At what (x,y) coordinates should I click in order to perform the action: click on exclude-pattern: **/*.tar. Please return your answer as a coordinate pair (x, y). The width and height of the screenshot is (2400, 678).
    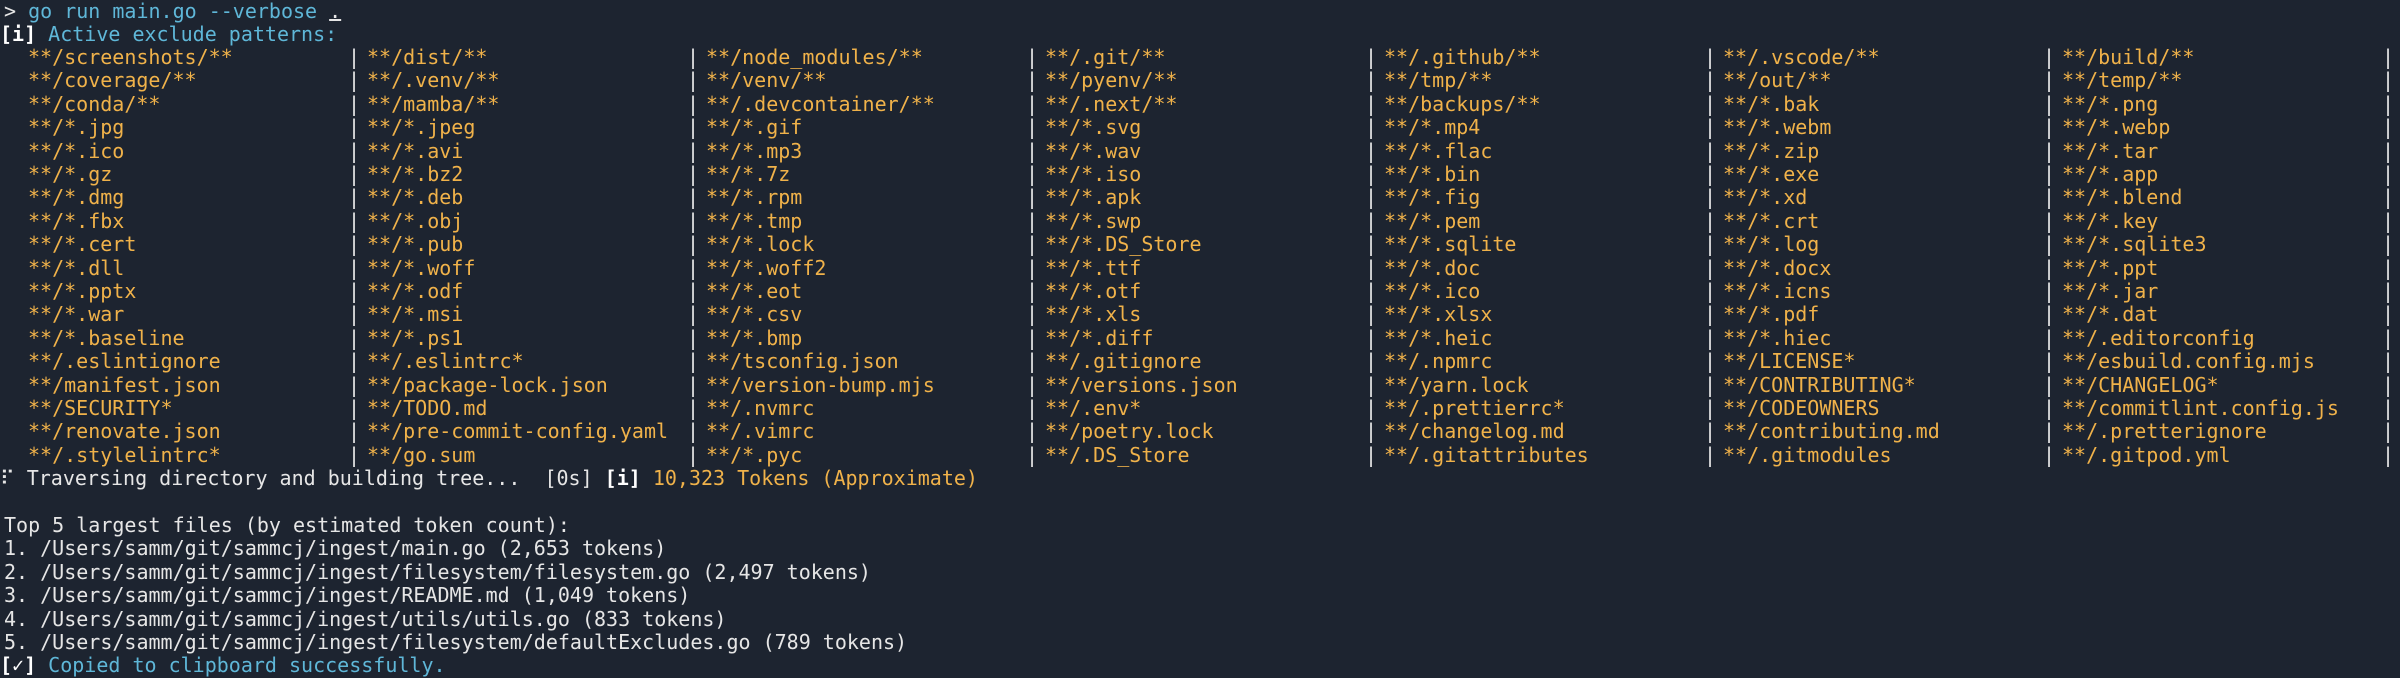
    Looking at the image, I should click on (2110, 150).